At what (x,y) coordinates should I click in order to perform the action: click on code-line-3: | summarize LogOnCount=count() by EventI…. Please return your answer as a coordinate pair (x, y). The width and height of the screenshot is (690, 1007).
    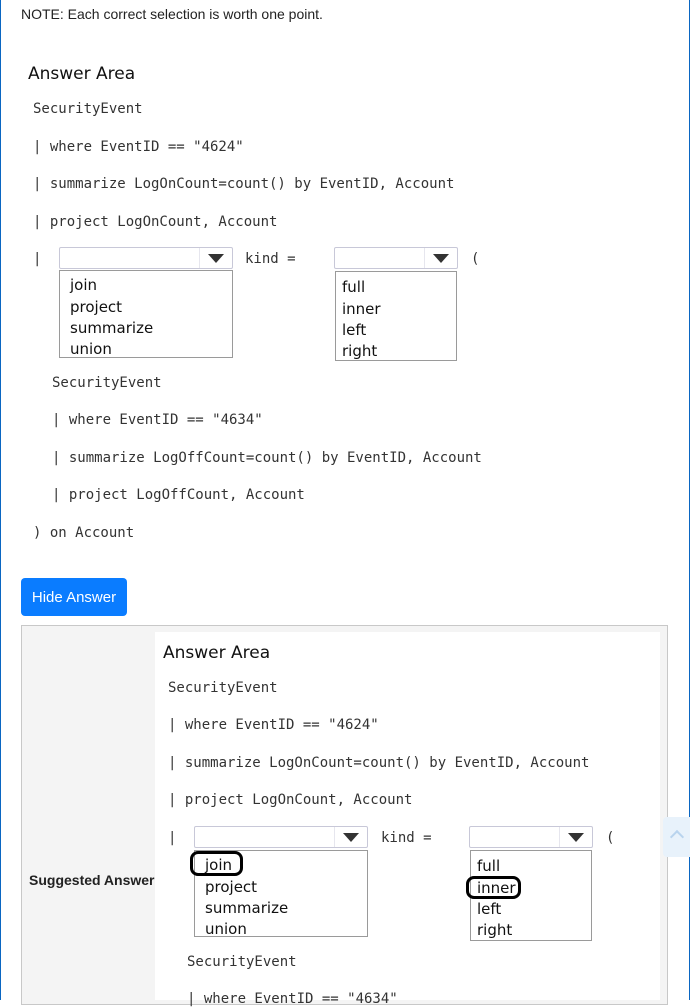
    Looking at the image, I should click on (244, 184).